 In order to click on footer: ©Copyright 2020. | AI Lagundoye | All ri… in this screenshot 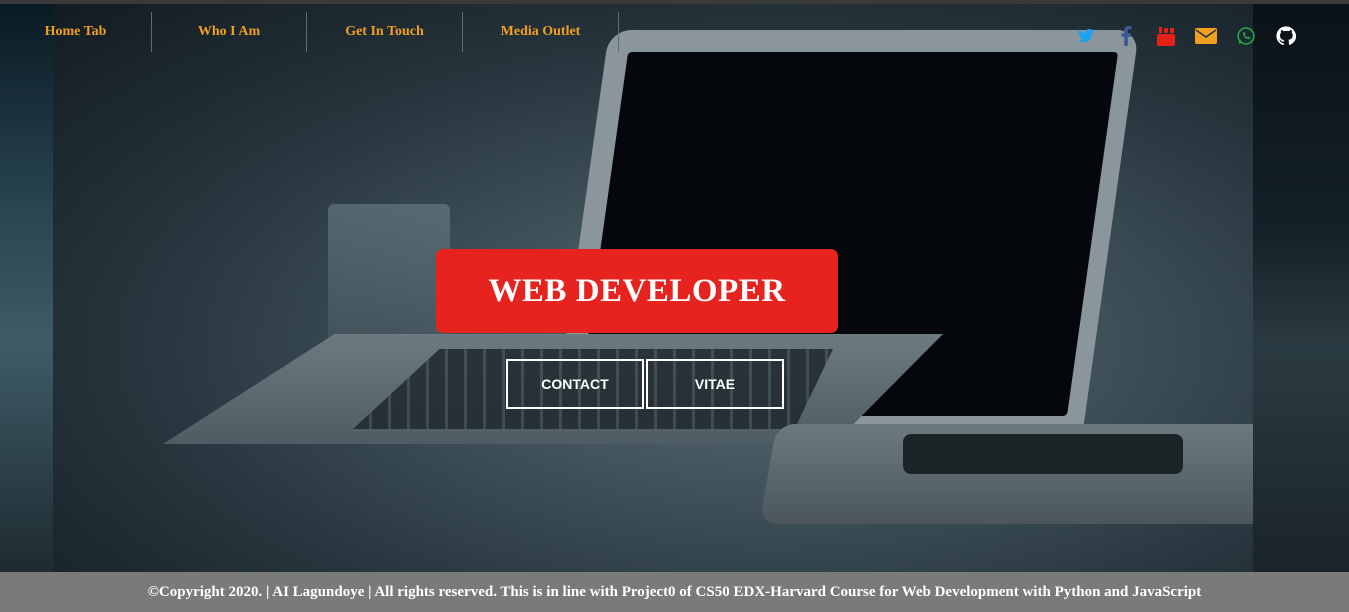, I will do `click(674, 592)`.